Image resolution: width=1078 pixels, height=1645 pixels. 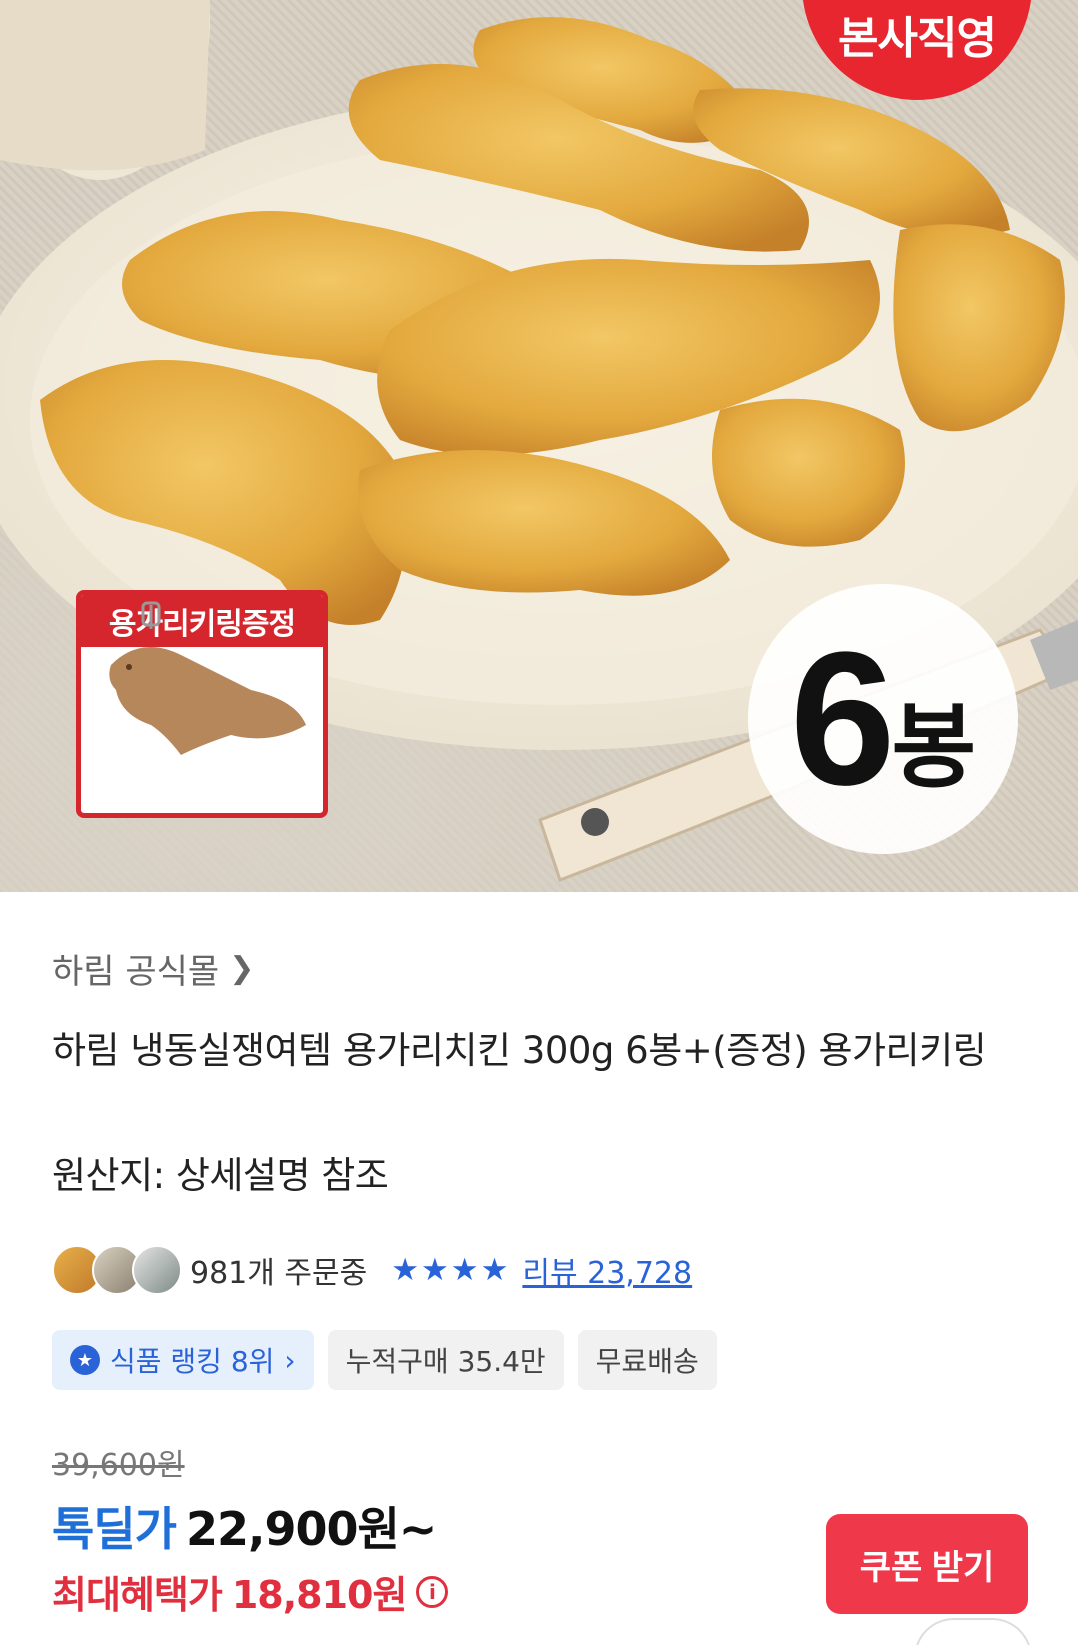 What do you see at coordinates (136, 972) in the screenshot?
I see `store-name: 하림 공식몰` at bounding box center [136, 972].